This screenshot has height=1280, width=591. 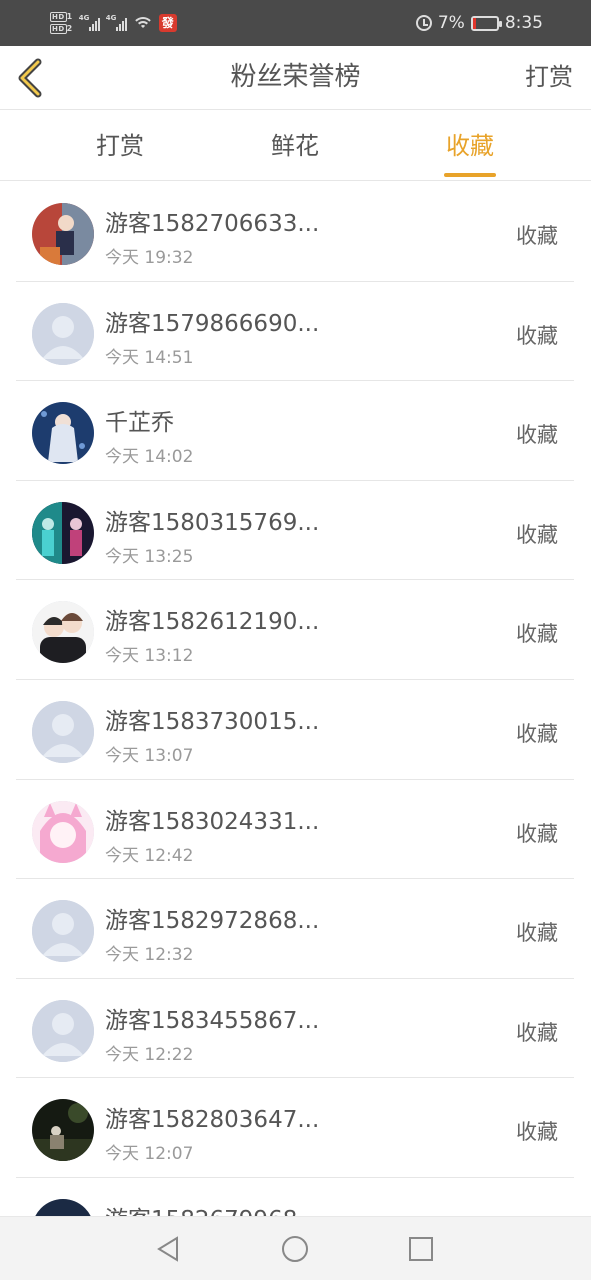 I want to click on list-item: 游客1580315769... 今天 13:25 收藏, so click(x=295, y=531).